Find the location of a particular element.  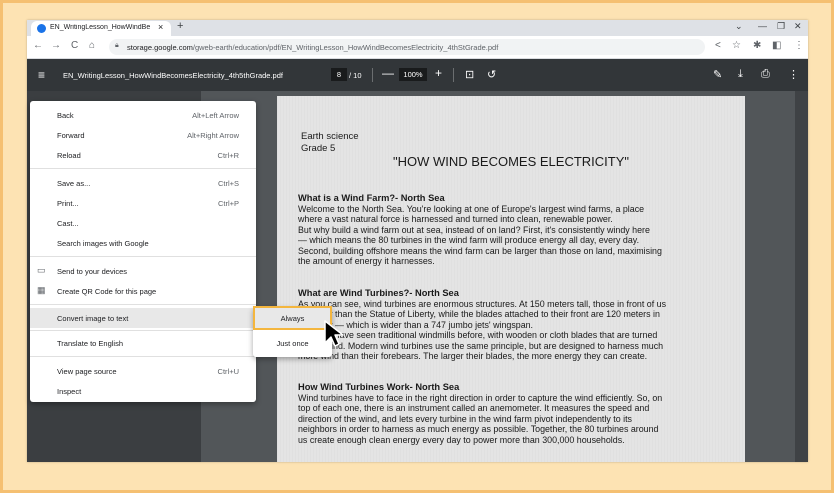

qr-code-icon: ▦ is located at coordinates (41, 290).